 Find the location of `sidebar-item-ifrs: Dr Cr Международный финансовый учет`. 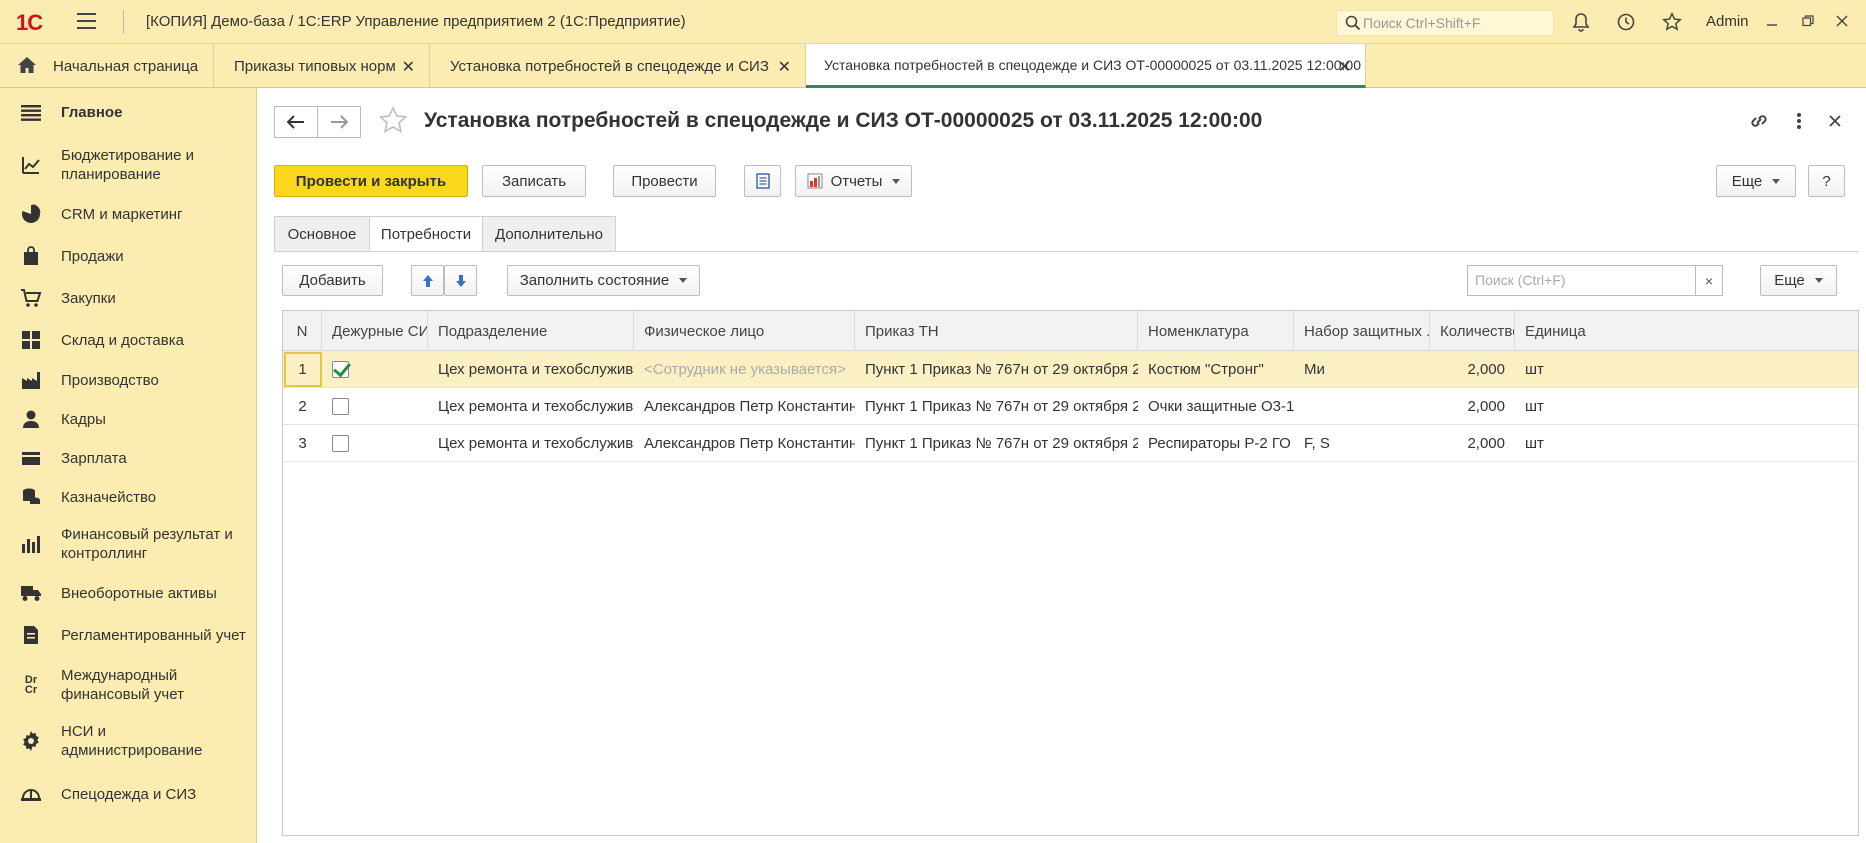

sidebar-item-ifrs: Dr Cr Международный финансовый учет is located at coordinates (128, 685).